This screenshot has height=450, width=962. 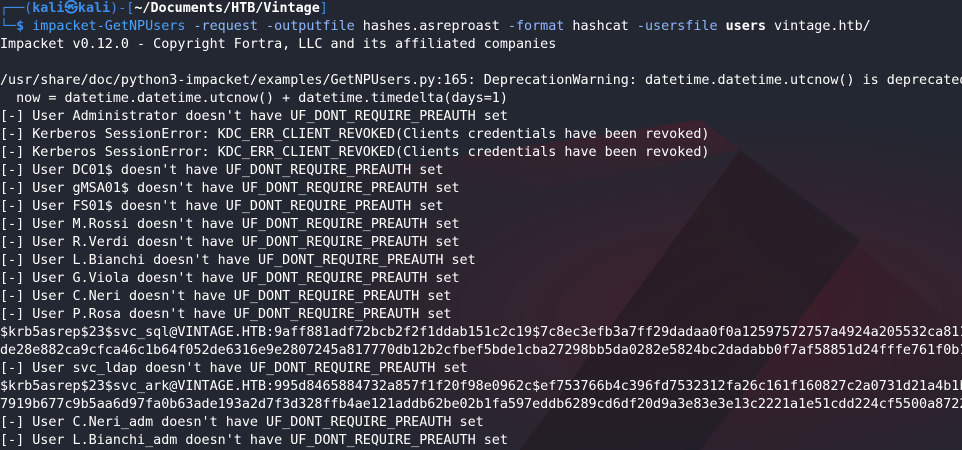 I want to click on command-argument-bold: users, so click(x=741, y=26).